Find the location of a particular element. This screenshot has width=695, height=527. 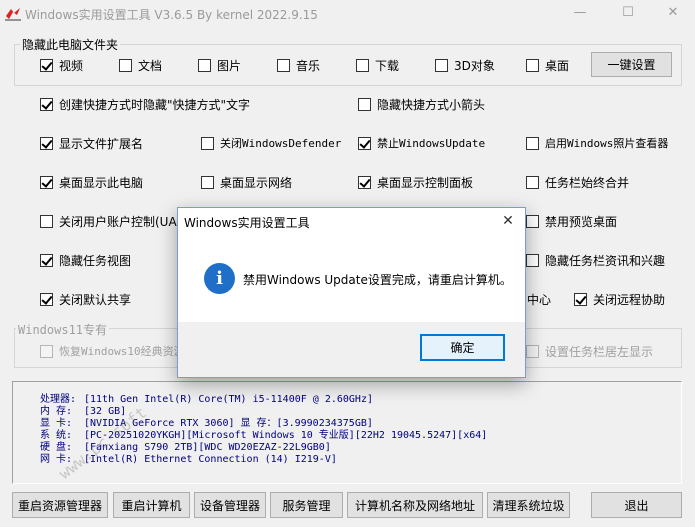

checkbox-disable-defender: 关闭WindowsDefender is located at coordinates (271, 143).